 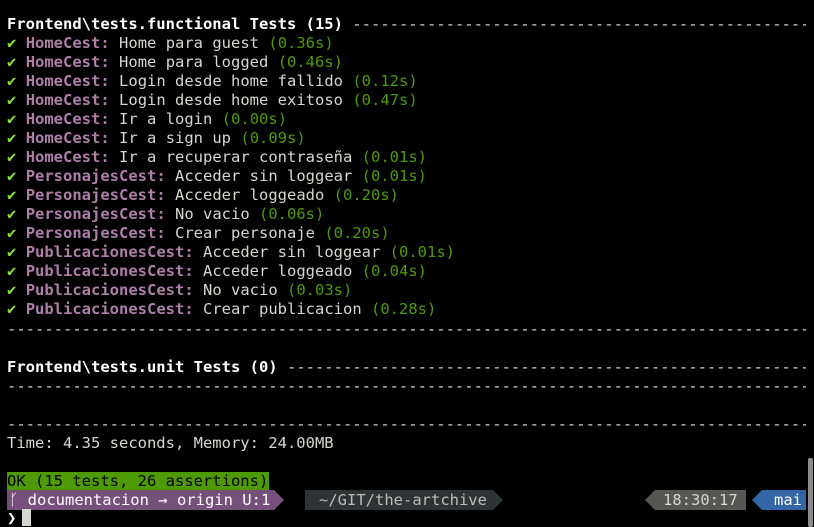 I want to click on unit-tests-title: Frontend\tests.unit Tests (0), so click(x=142, y=367).